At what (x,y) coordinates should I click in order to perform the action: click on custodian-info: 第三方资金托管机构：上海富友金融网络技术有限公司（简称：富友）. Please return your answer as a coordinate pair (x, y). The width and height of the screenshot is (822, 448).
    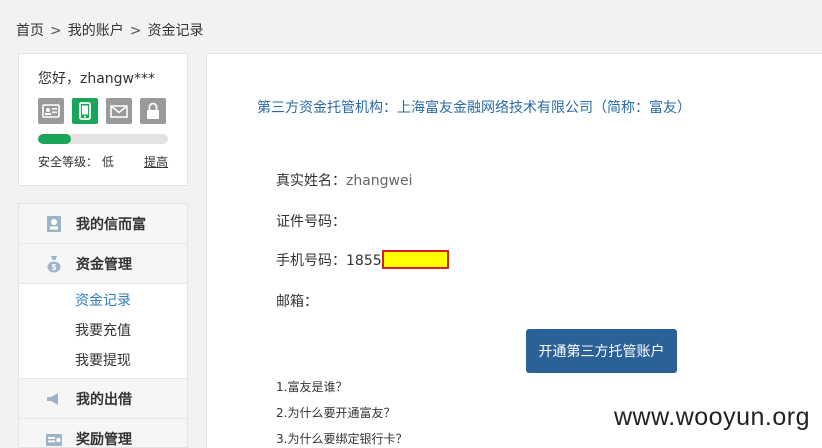
    Looking at the image, I should click on (474, 108).